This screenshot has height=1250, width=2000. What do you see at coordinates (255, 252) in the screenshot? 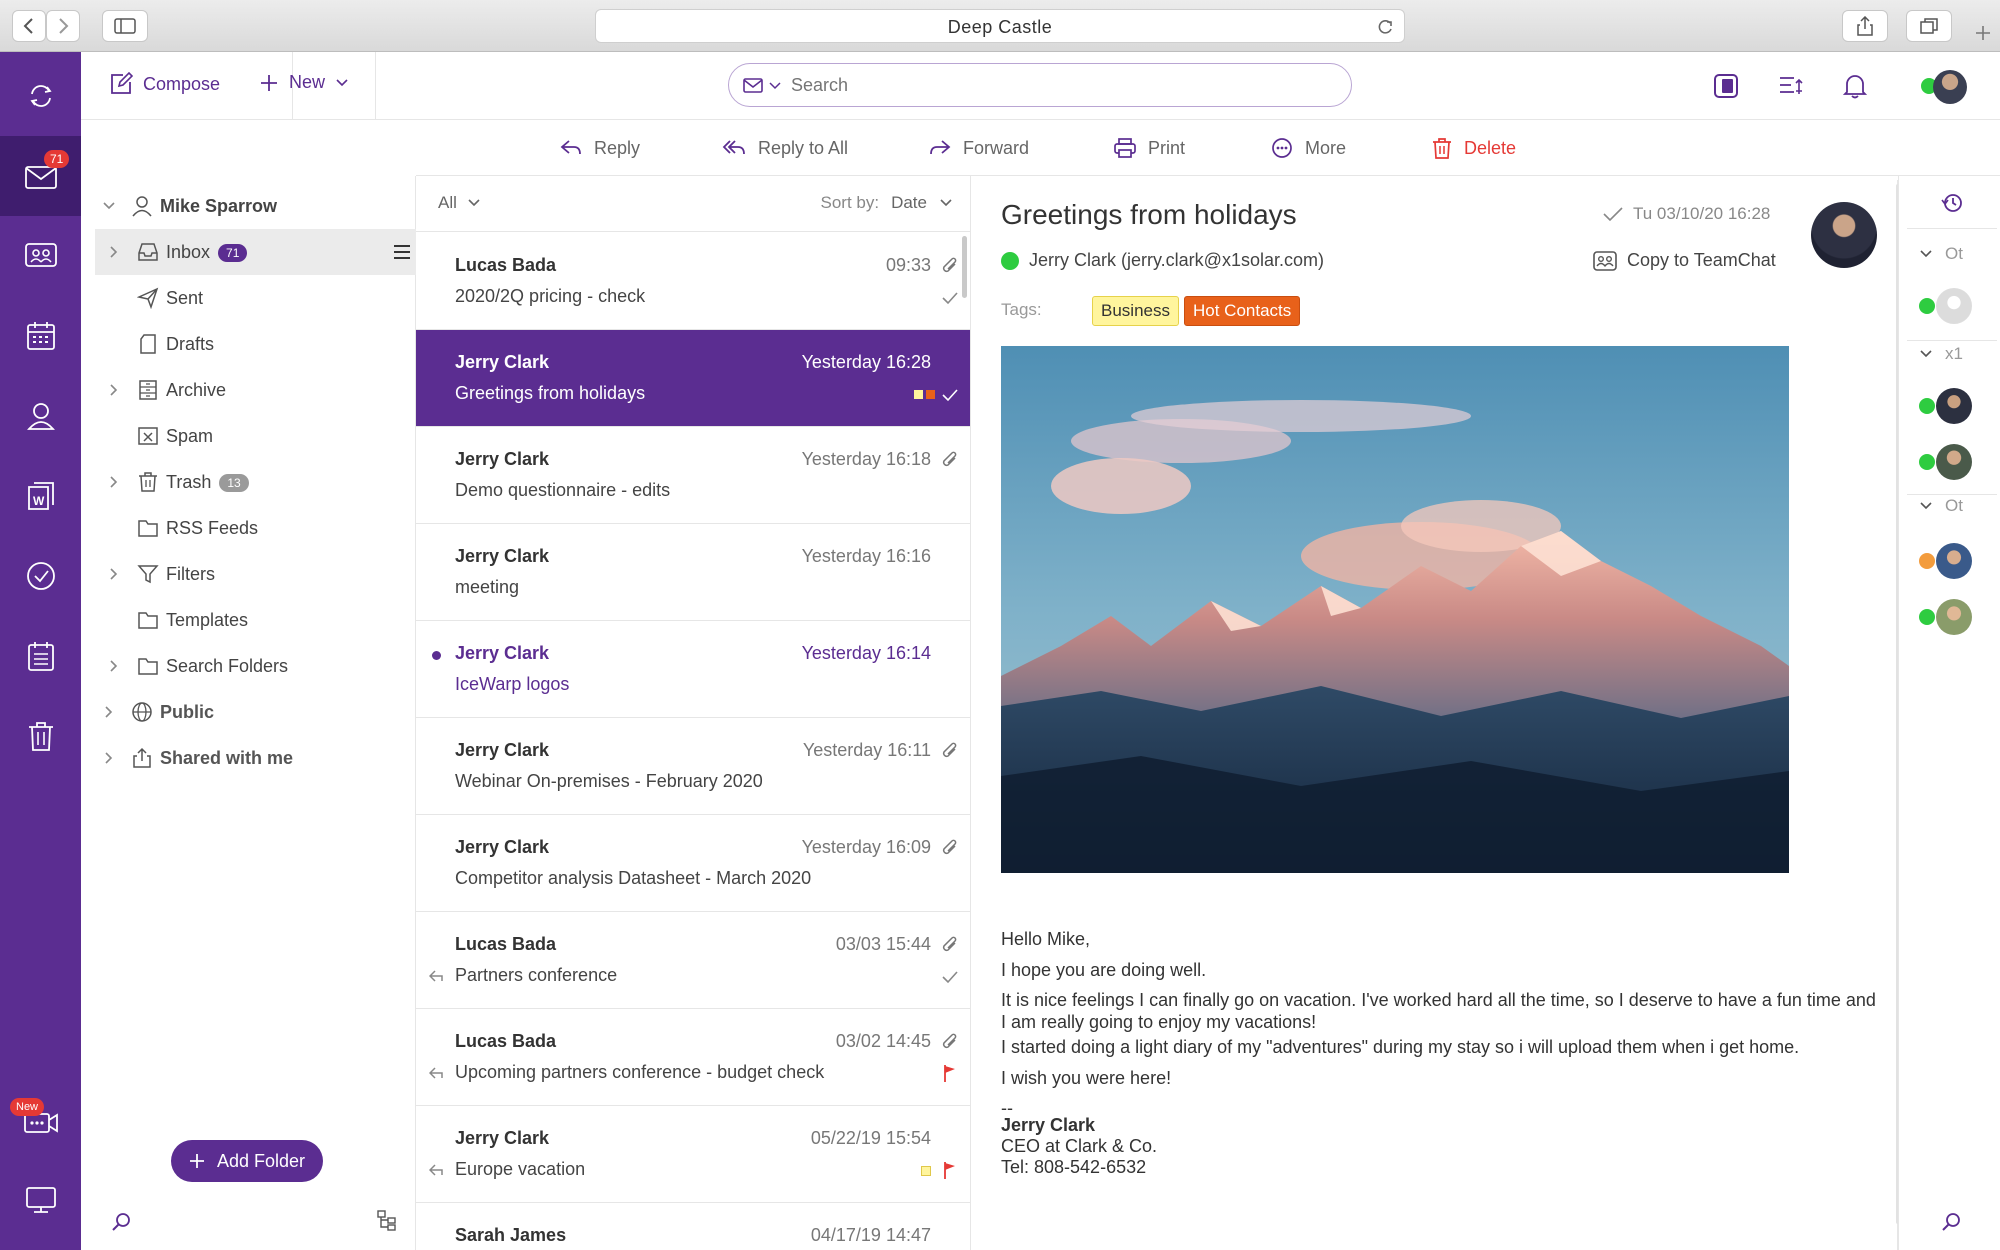
I see `folder-inbox: Inbox 71` at bounding box center [255, 252].